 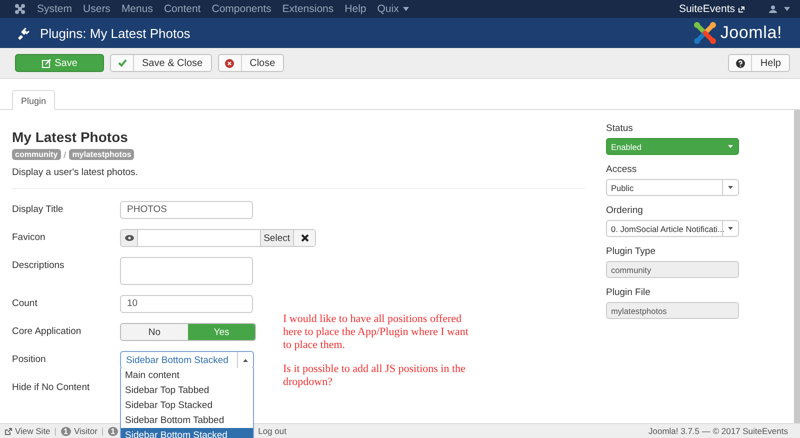 What do you see at coordinates (29, 238) in the screenshot?
I see `field-label: Favicon` at bounding box center [29, 238].